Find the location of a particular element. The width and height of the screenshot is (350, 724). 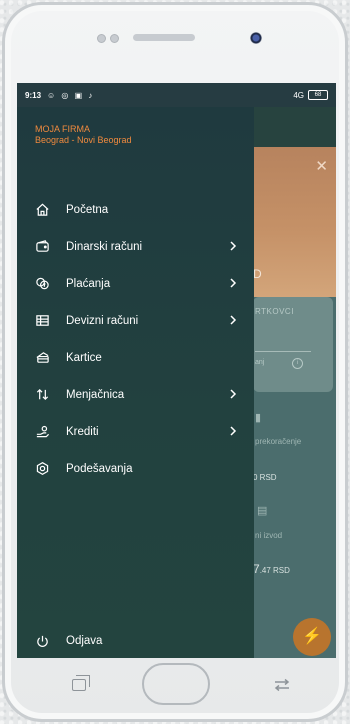

document-icon: ▤ is located at coordinates (262, 511).